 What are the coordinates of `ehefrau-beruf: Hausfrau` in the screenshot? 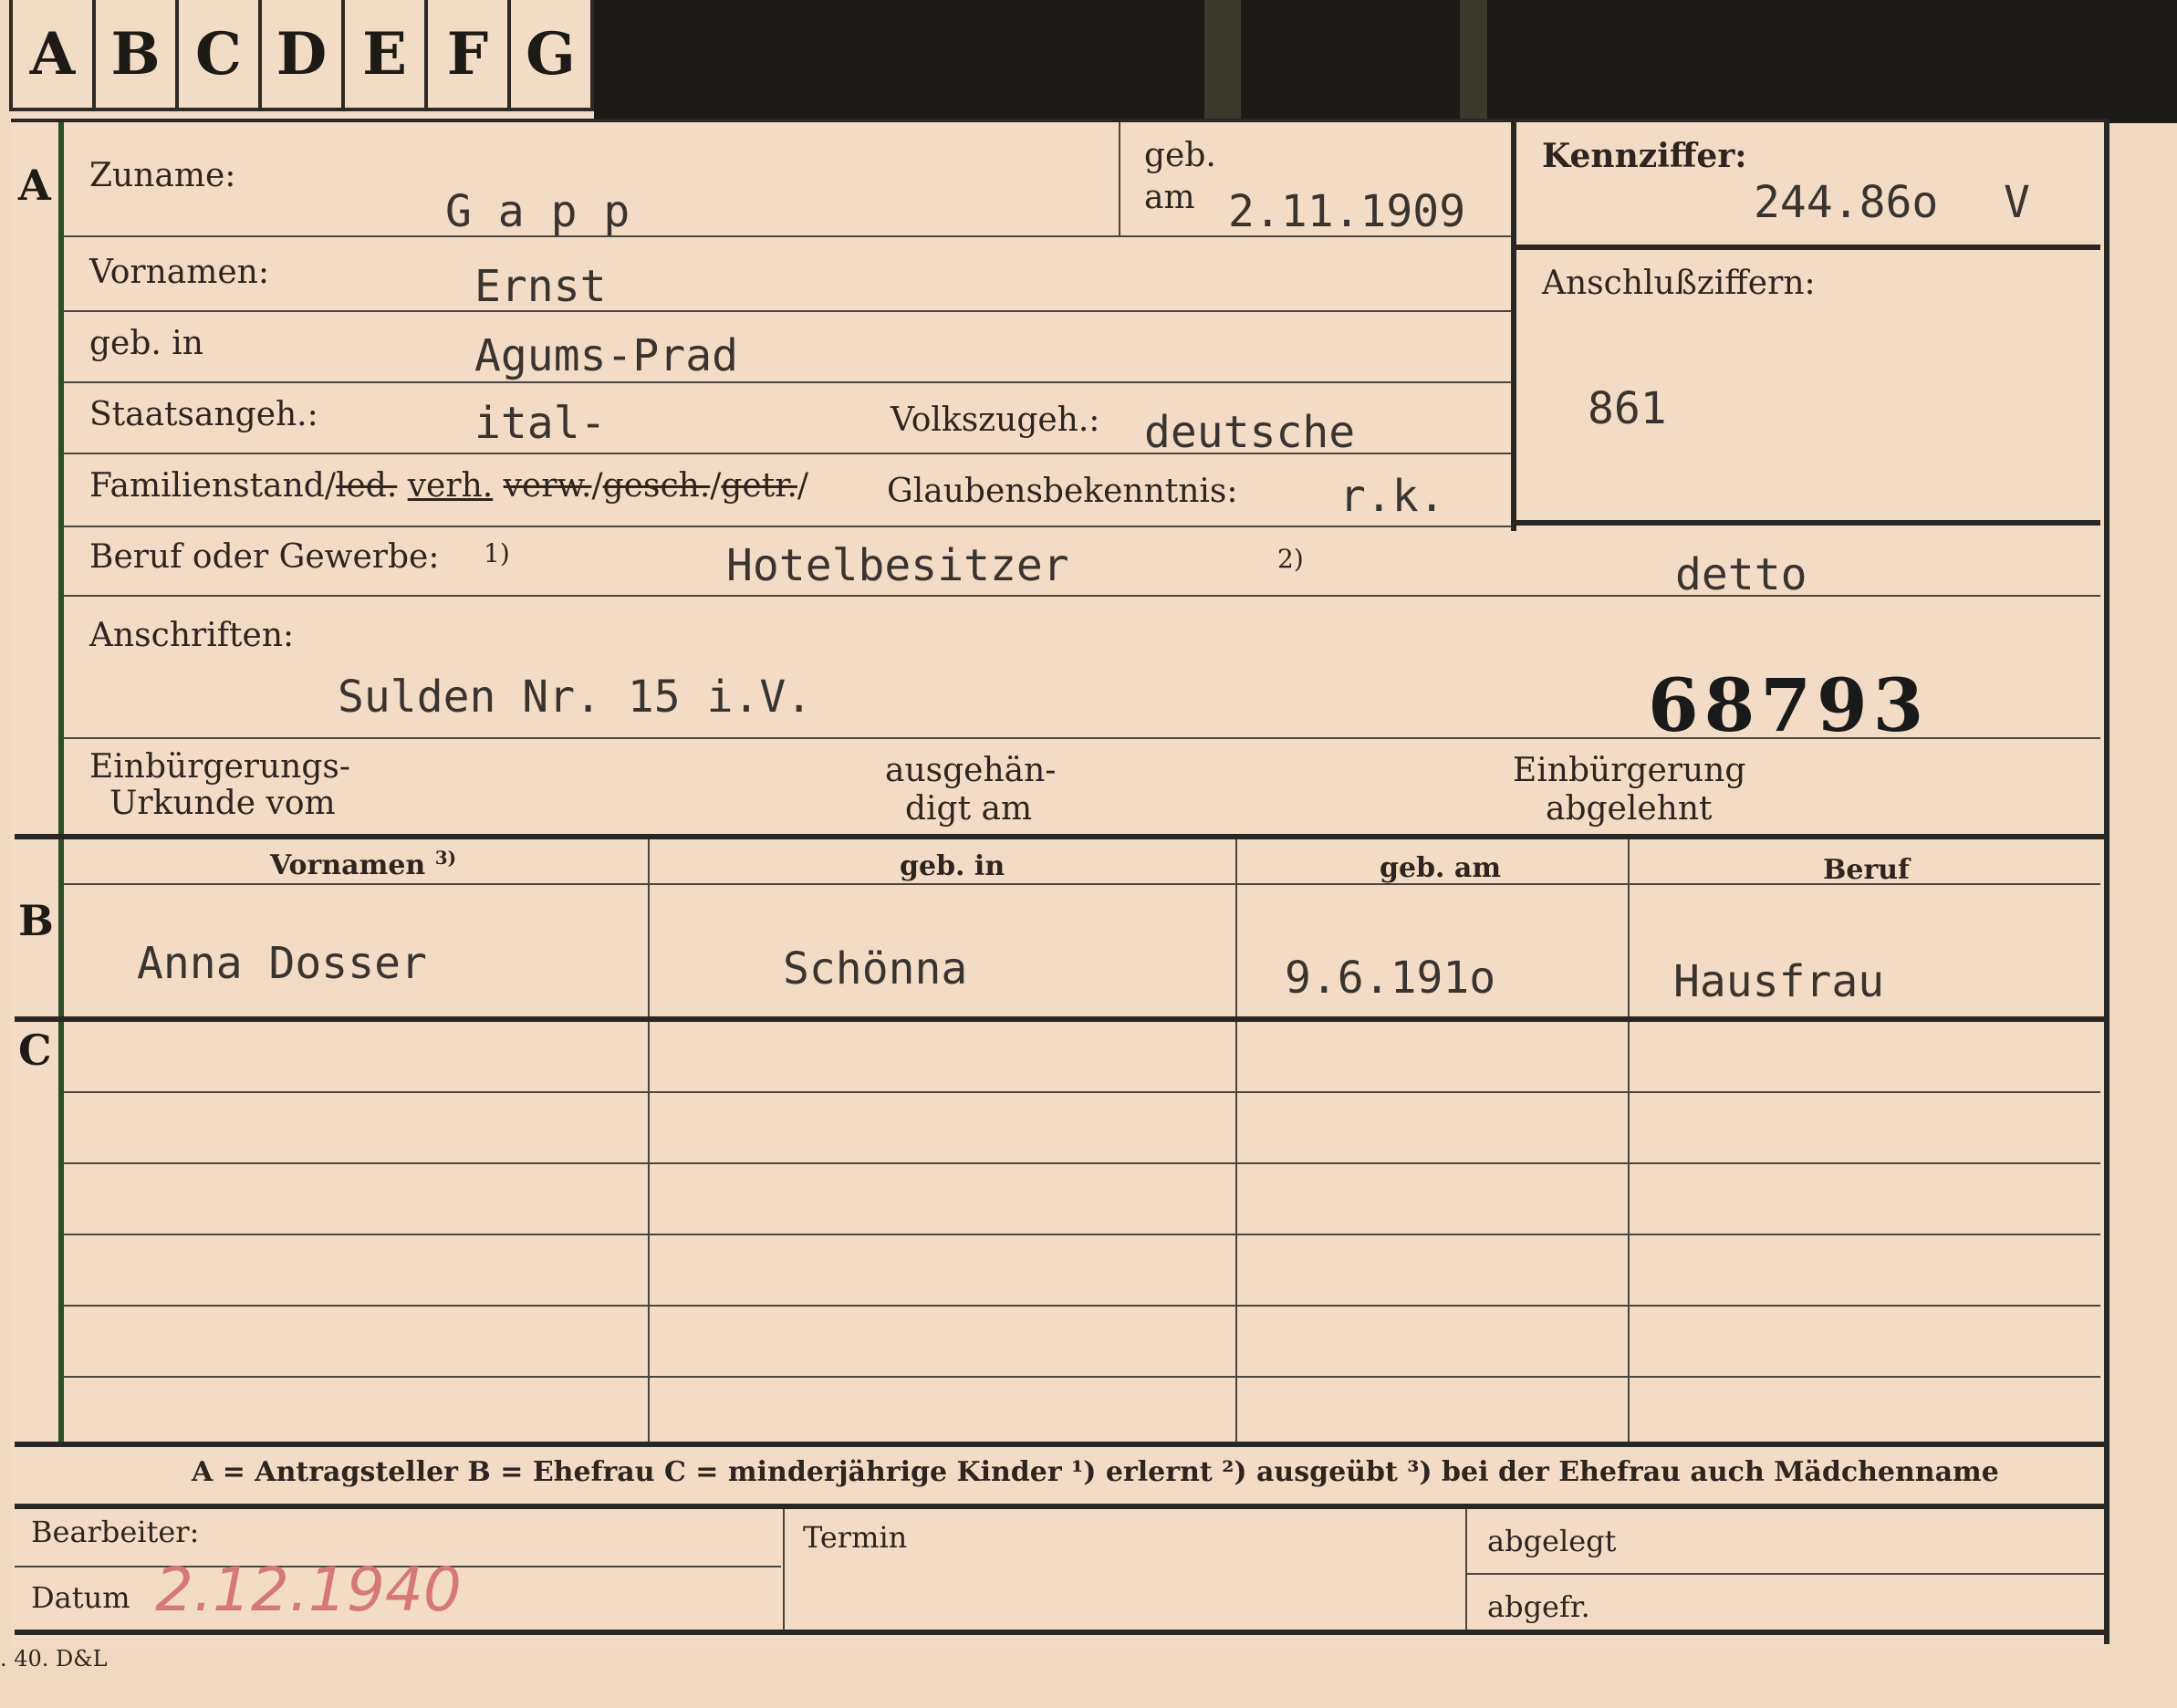 It's located at (1779, 981).